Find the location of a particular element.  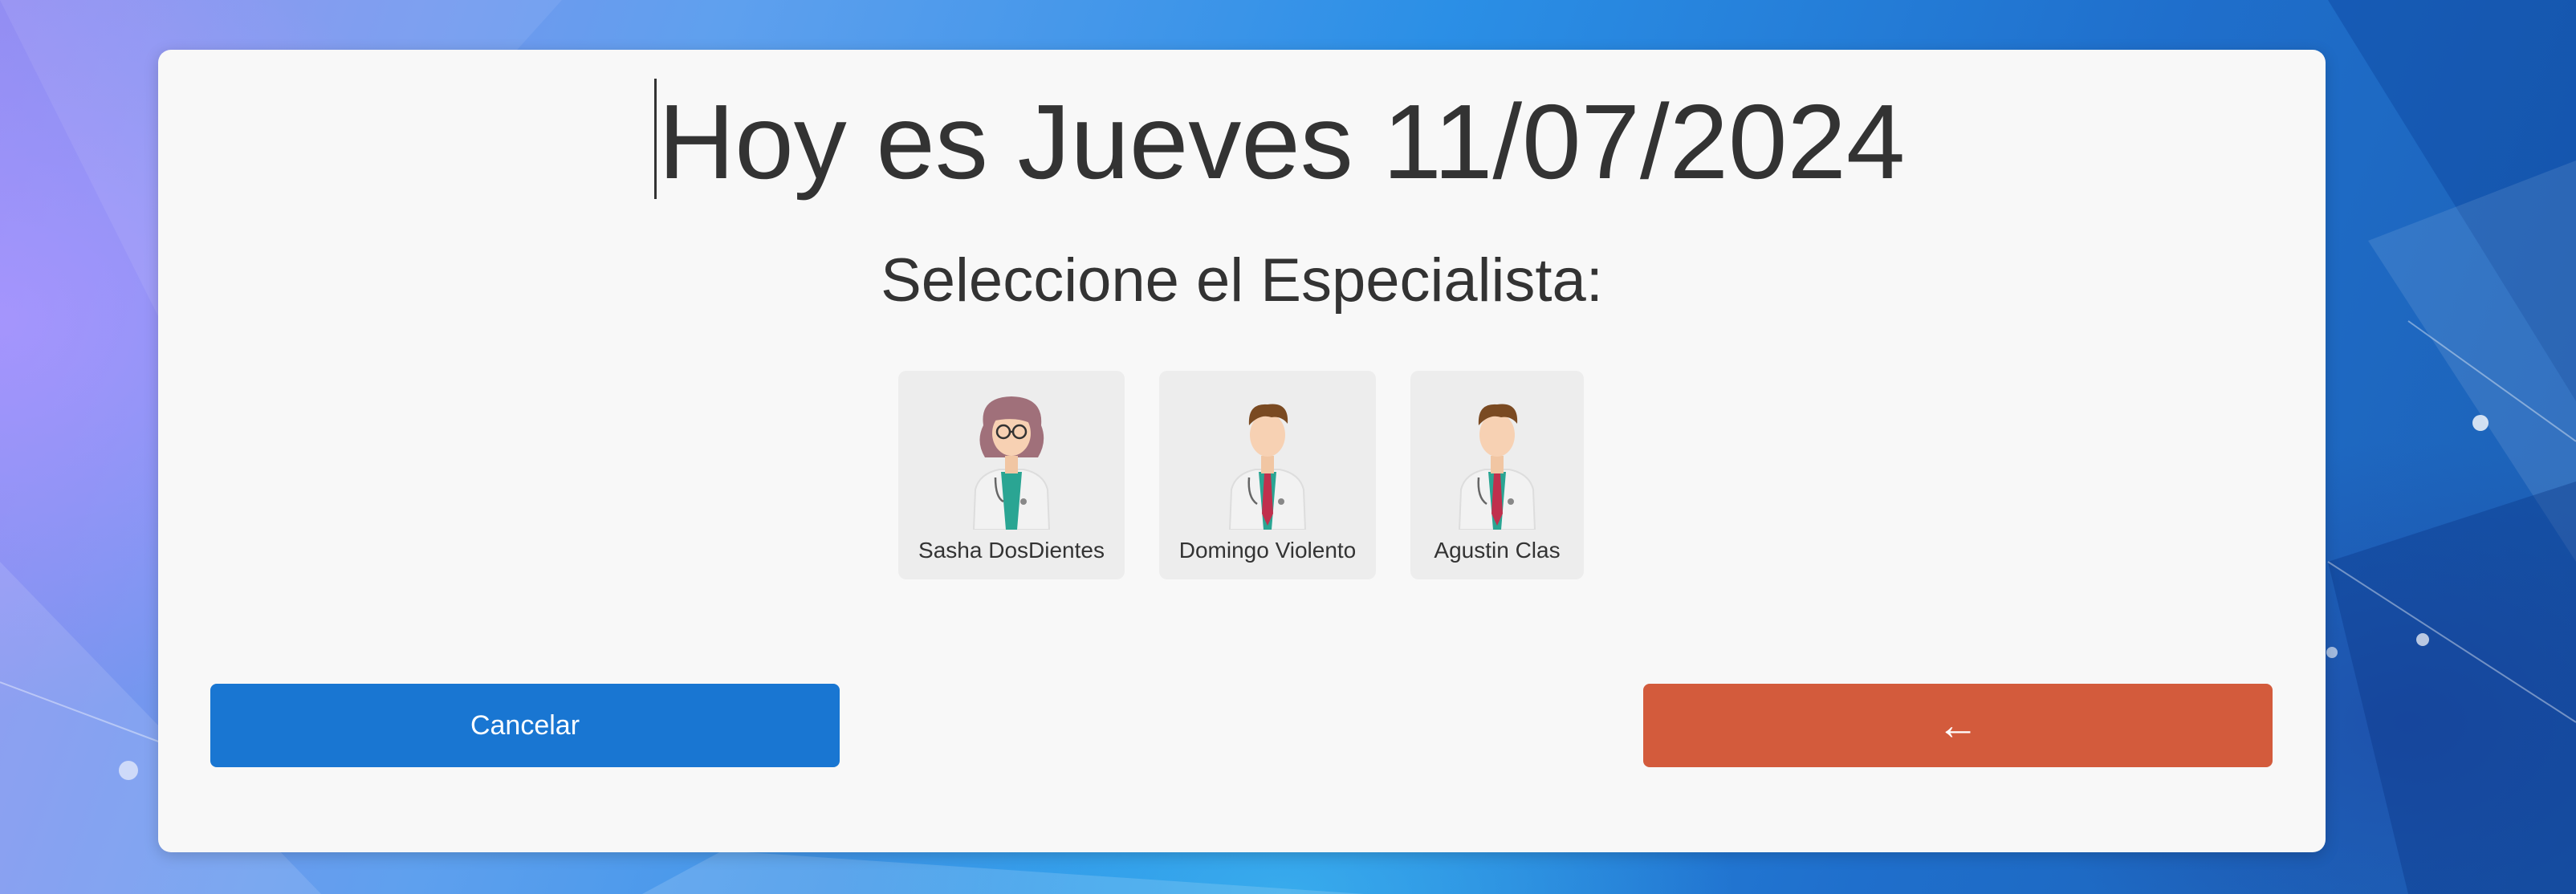

back-button: ← is located at coordinates (1958, 725).